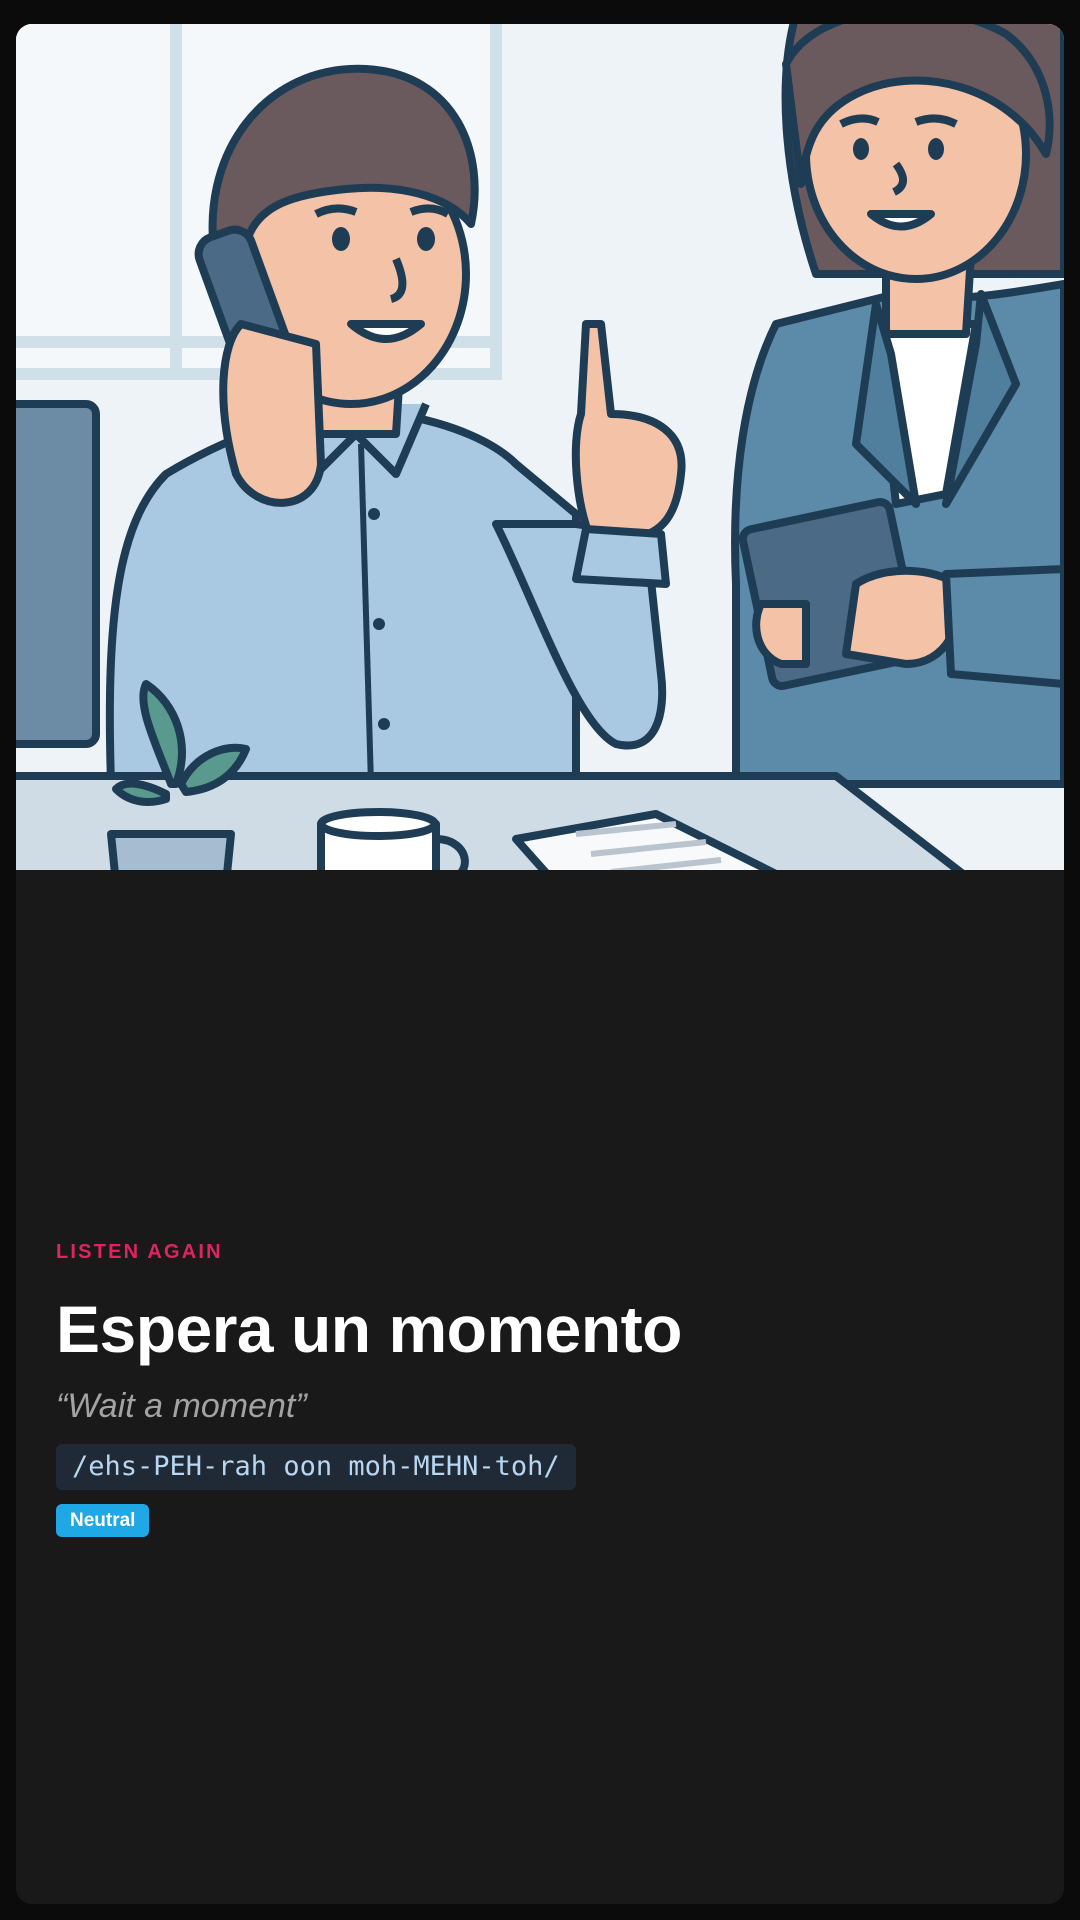  I want to click on pronunciation-row: /ehs-PEH-rah oon moh-MEHN-toh/, so click(540, 1467).